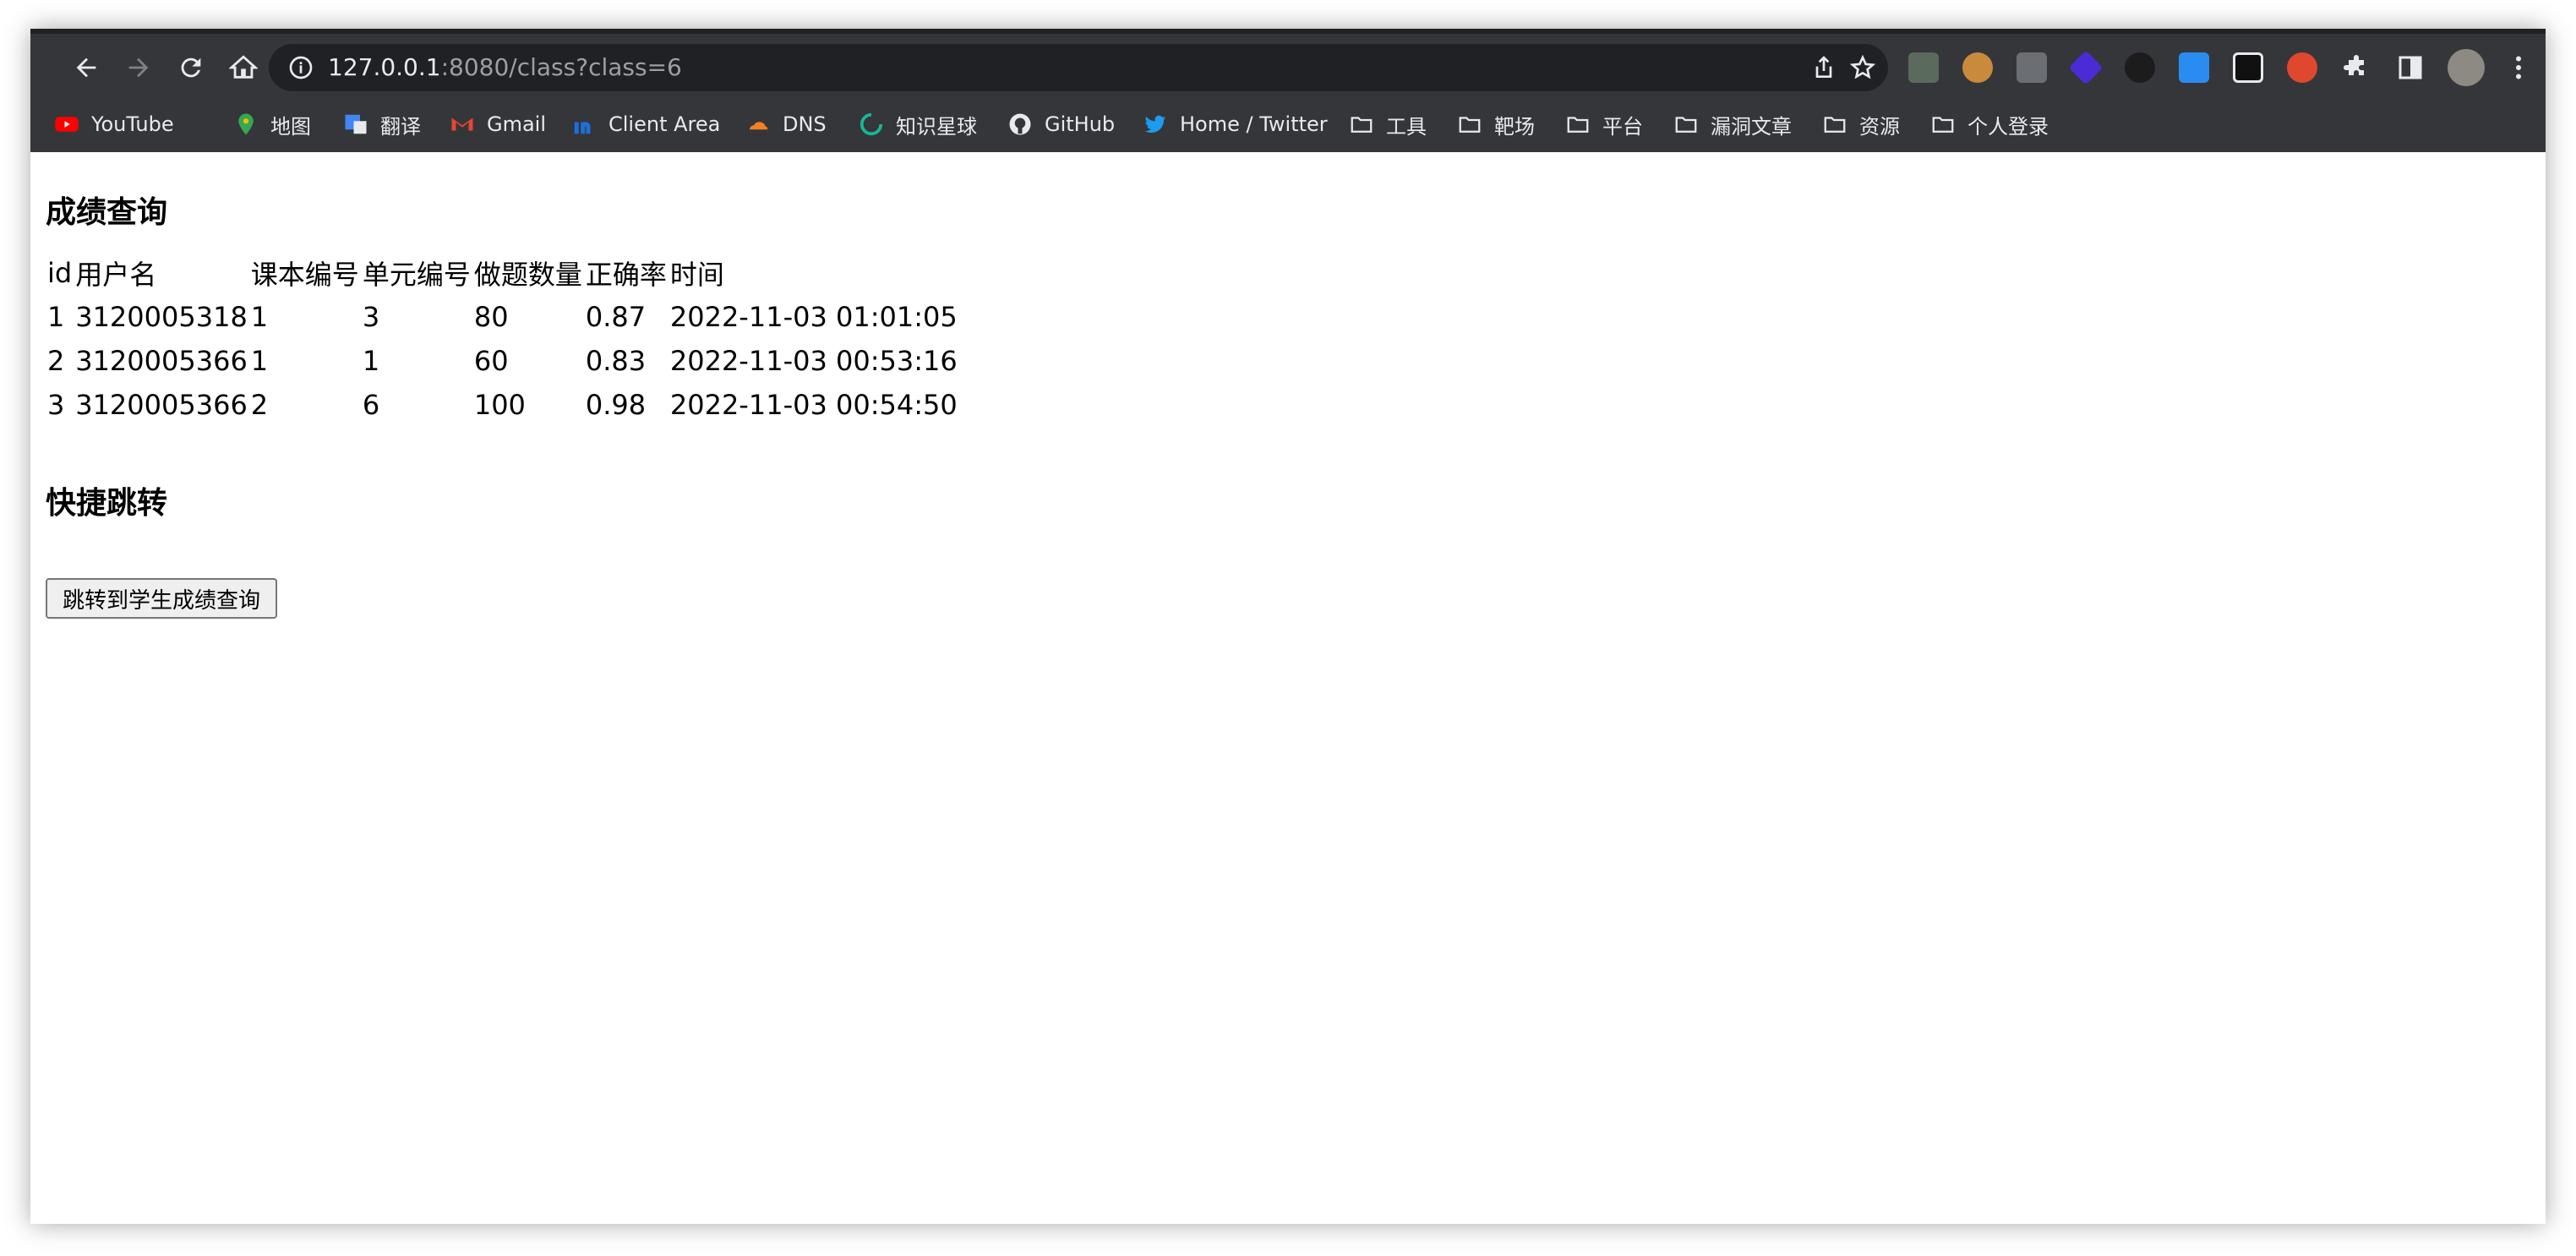 Image resolution: width=2576 pixels, height=1256 pixels. Describe the element at coordinates (2518, 67) in the screenshot. I see `menu-kebab-icon` at that location.